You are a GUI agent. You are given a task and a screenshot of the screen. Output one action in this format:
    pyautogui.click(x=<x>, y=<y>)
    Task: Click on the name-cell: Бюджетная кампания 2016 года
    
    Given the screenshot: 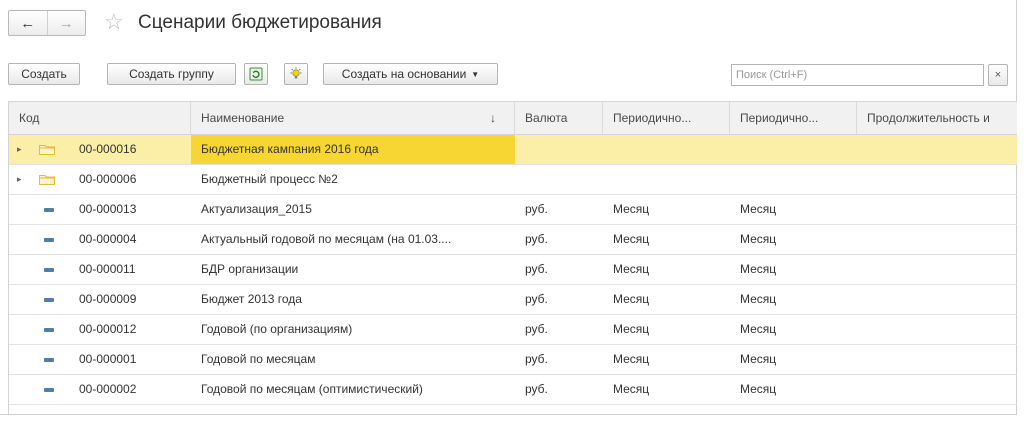 What is the action you would take?
    pyautogui.click(x=353, y=149)
    